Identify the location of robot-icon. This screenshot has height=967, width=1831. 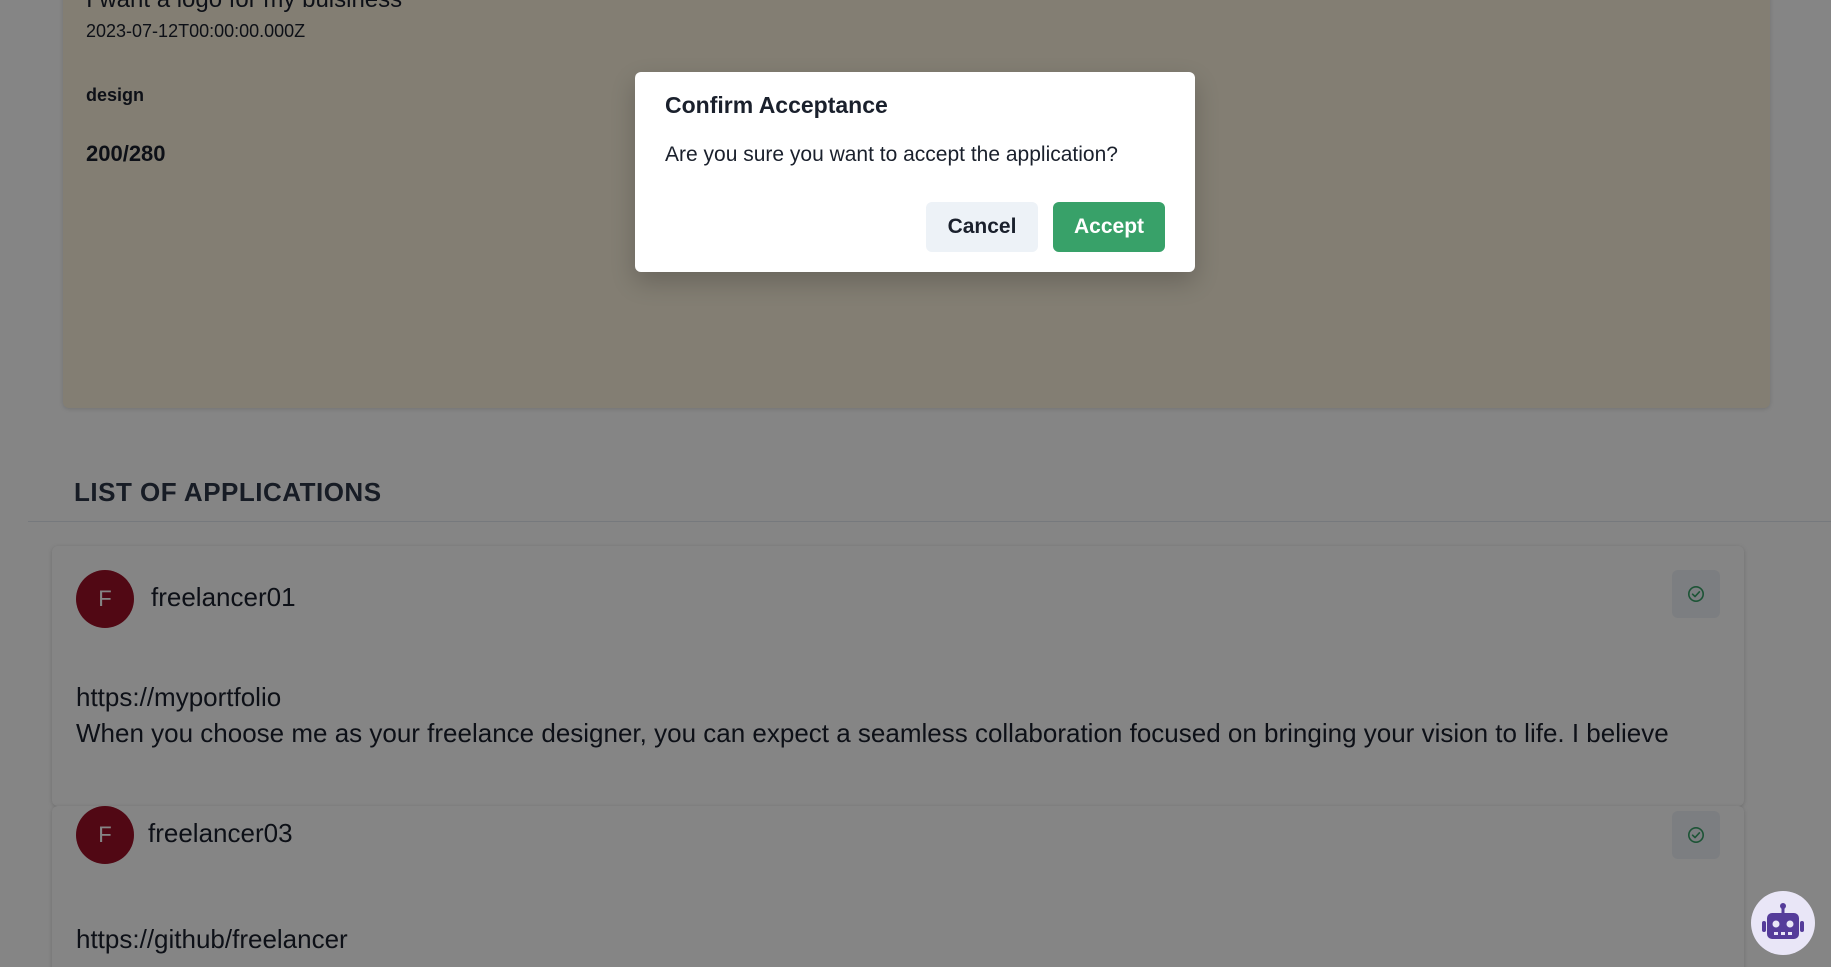
(1783, 921).